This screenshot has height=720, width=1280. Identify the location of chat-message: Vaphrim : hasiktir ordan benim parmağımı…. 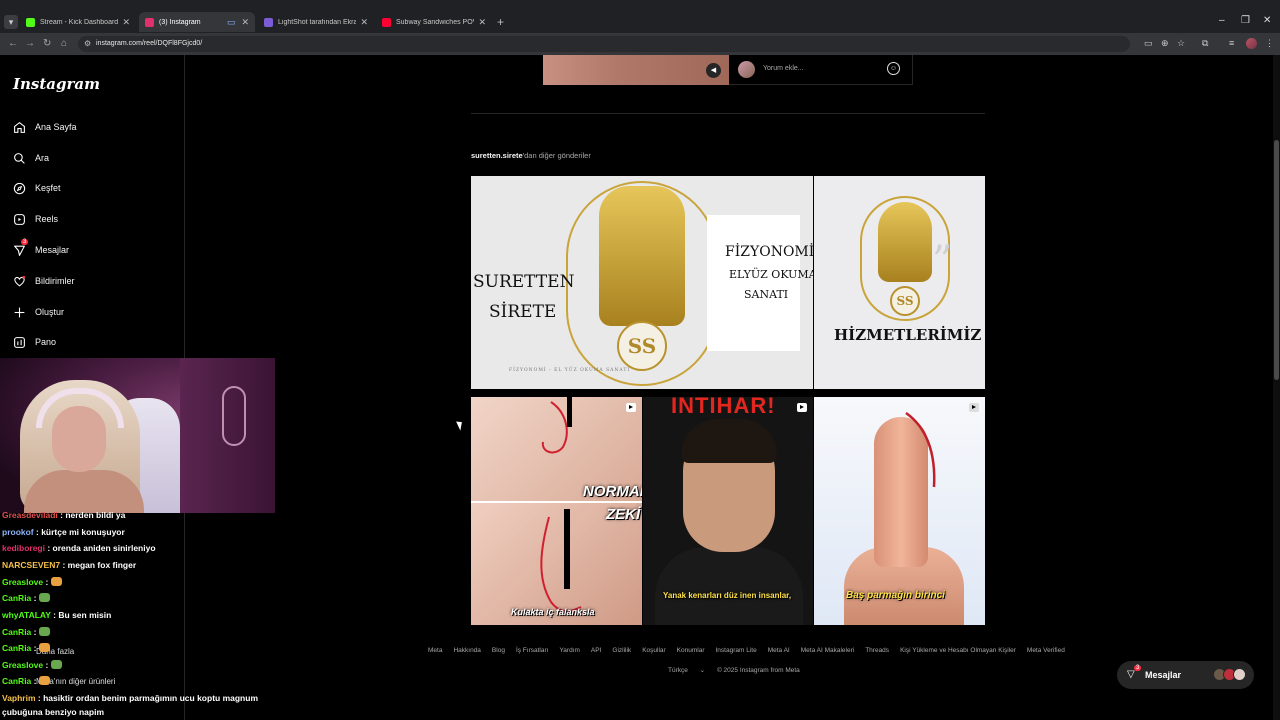
(130, 698).